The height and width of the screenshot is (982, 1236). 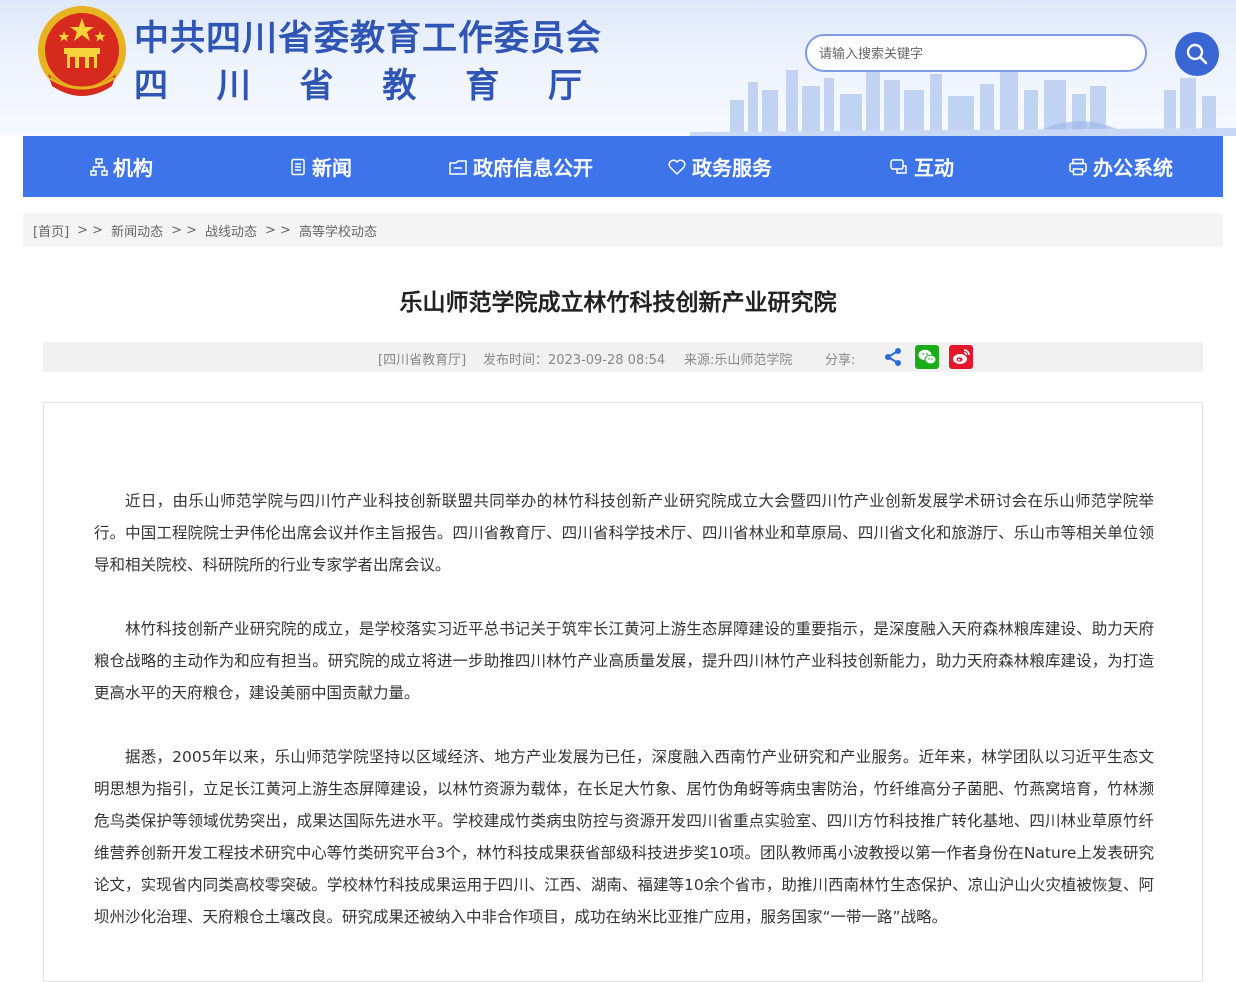 I want to click on article-source: 来源:乐山师范学院, so click(x=738, y=360).